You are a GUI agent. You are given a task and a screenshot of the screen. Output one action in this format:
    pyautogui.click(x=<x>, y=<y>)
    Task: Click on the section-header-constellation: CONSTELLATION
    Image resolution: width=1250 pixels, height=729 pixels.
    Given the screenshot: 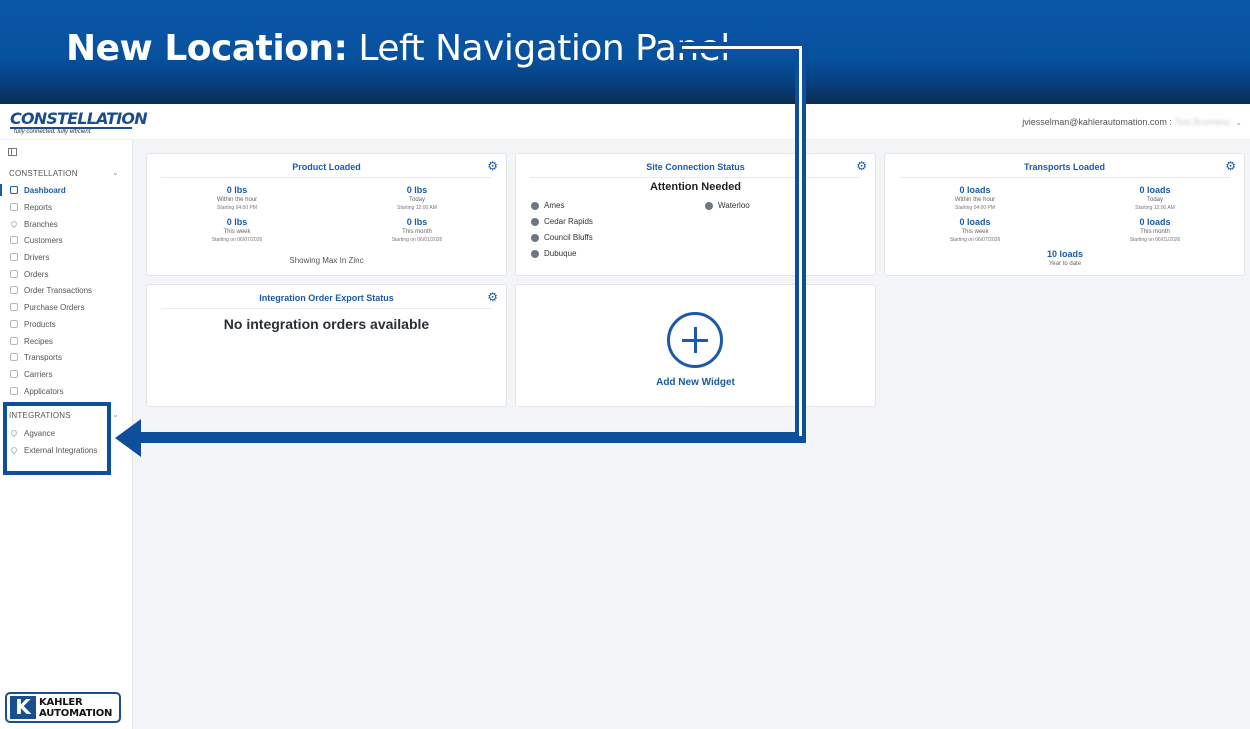 What is the action you would take?
    pyautogui.click(x=43, y=173)
    